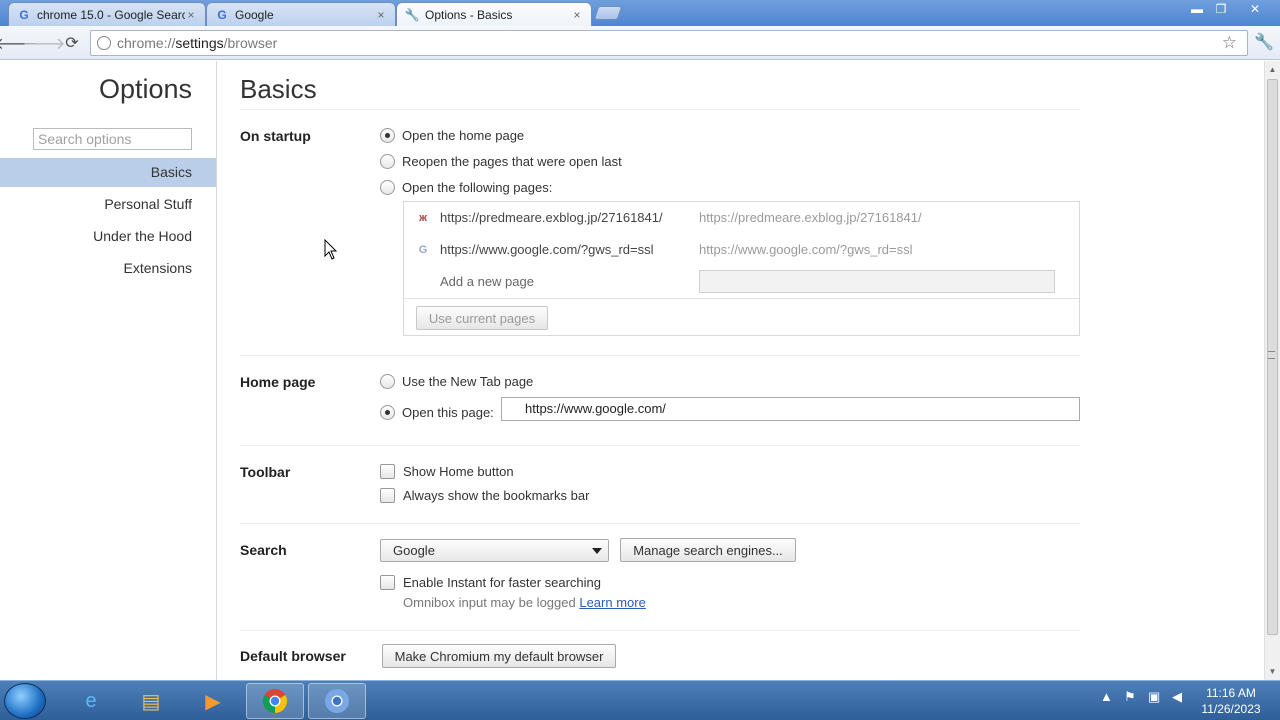 The width and height of the screenshot is (1280, 720). What do you see at coordinates (263, 550) in the screenshot?
I see `section-title-search: Search` at bounding box center [263, 550].